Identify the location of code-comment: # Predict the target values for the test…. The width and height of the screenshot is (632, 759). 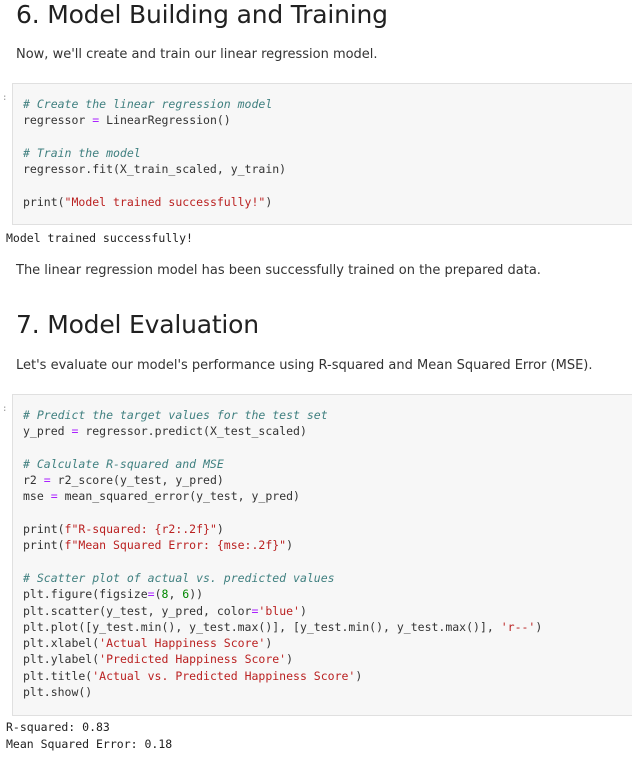
(175, 415).